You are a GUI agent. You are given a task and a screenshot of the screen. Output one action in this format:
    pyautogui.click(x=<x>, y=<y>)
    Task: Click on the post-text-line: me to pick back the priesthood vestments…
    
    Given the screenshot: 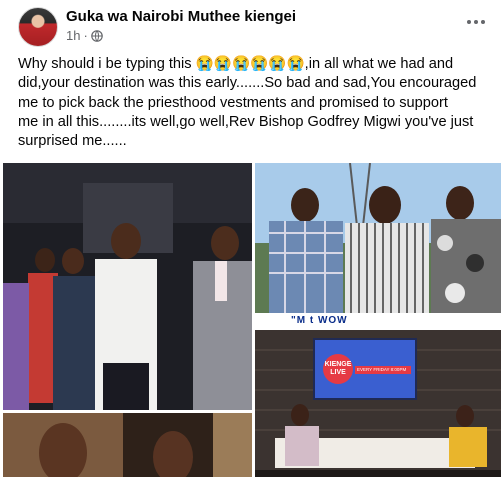 What is the action you would take?
    pyautogui.click(x=233, y=102)
    